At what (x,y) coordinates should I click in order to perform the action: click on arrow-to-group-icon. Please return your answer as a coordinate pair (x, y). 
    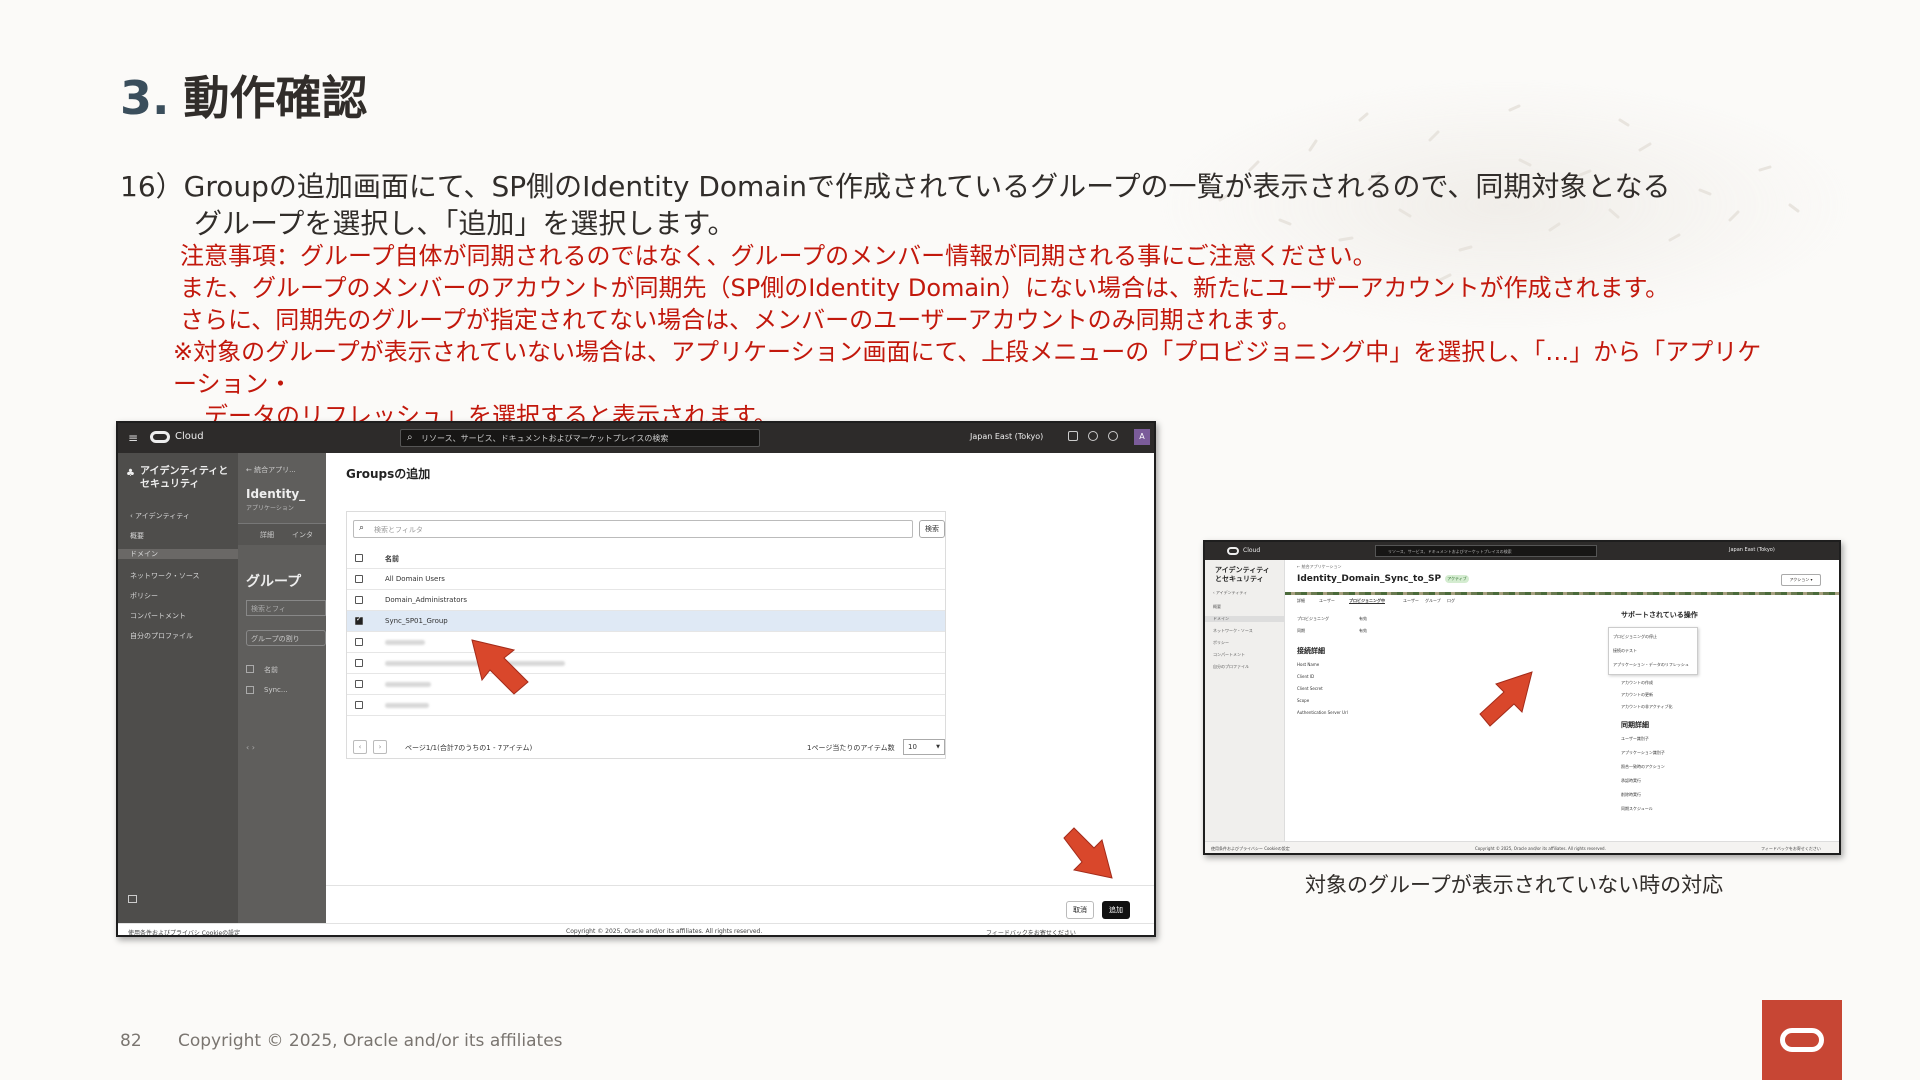
    Looking at the image, I should click on (500, 667).